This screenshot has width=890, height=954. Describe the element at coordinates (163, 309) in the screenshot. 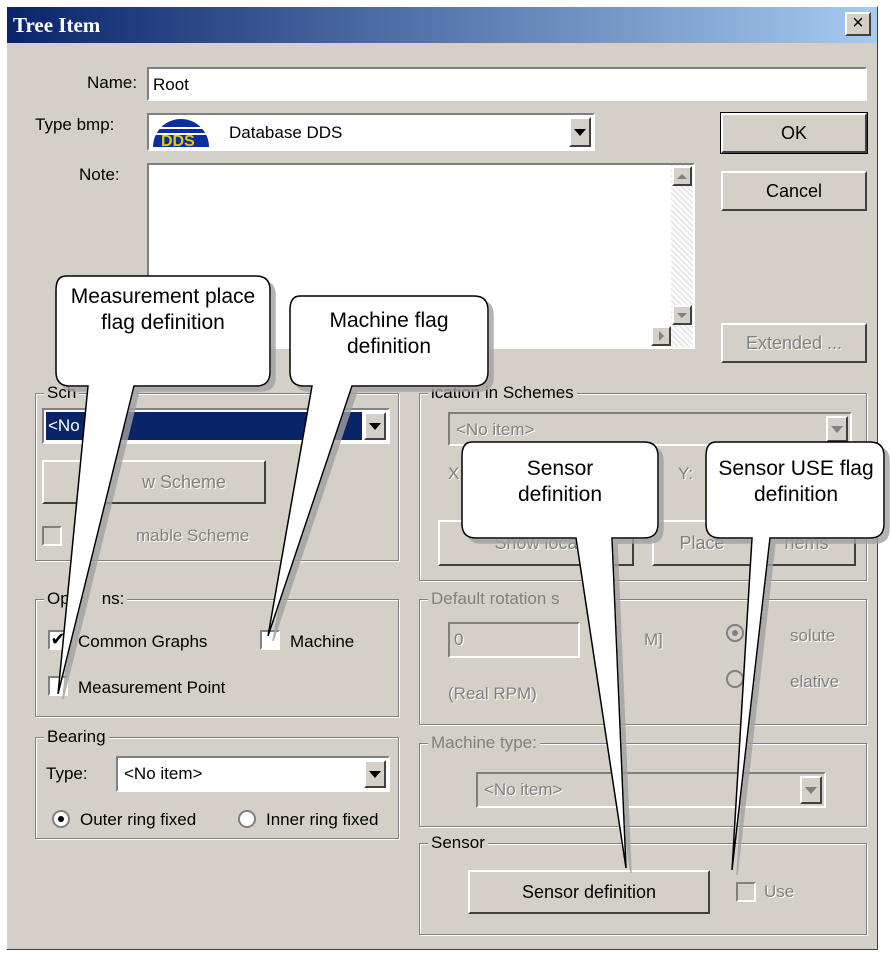

I see `callout-measurement-place-text: Measurement place flag definition` at that location.